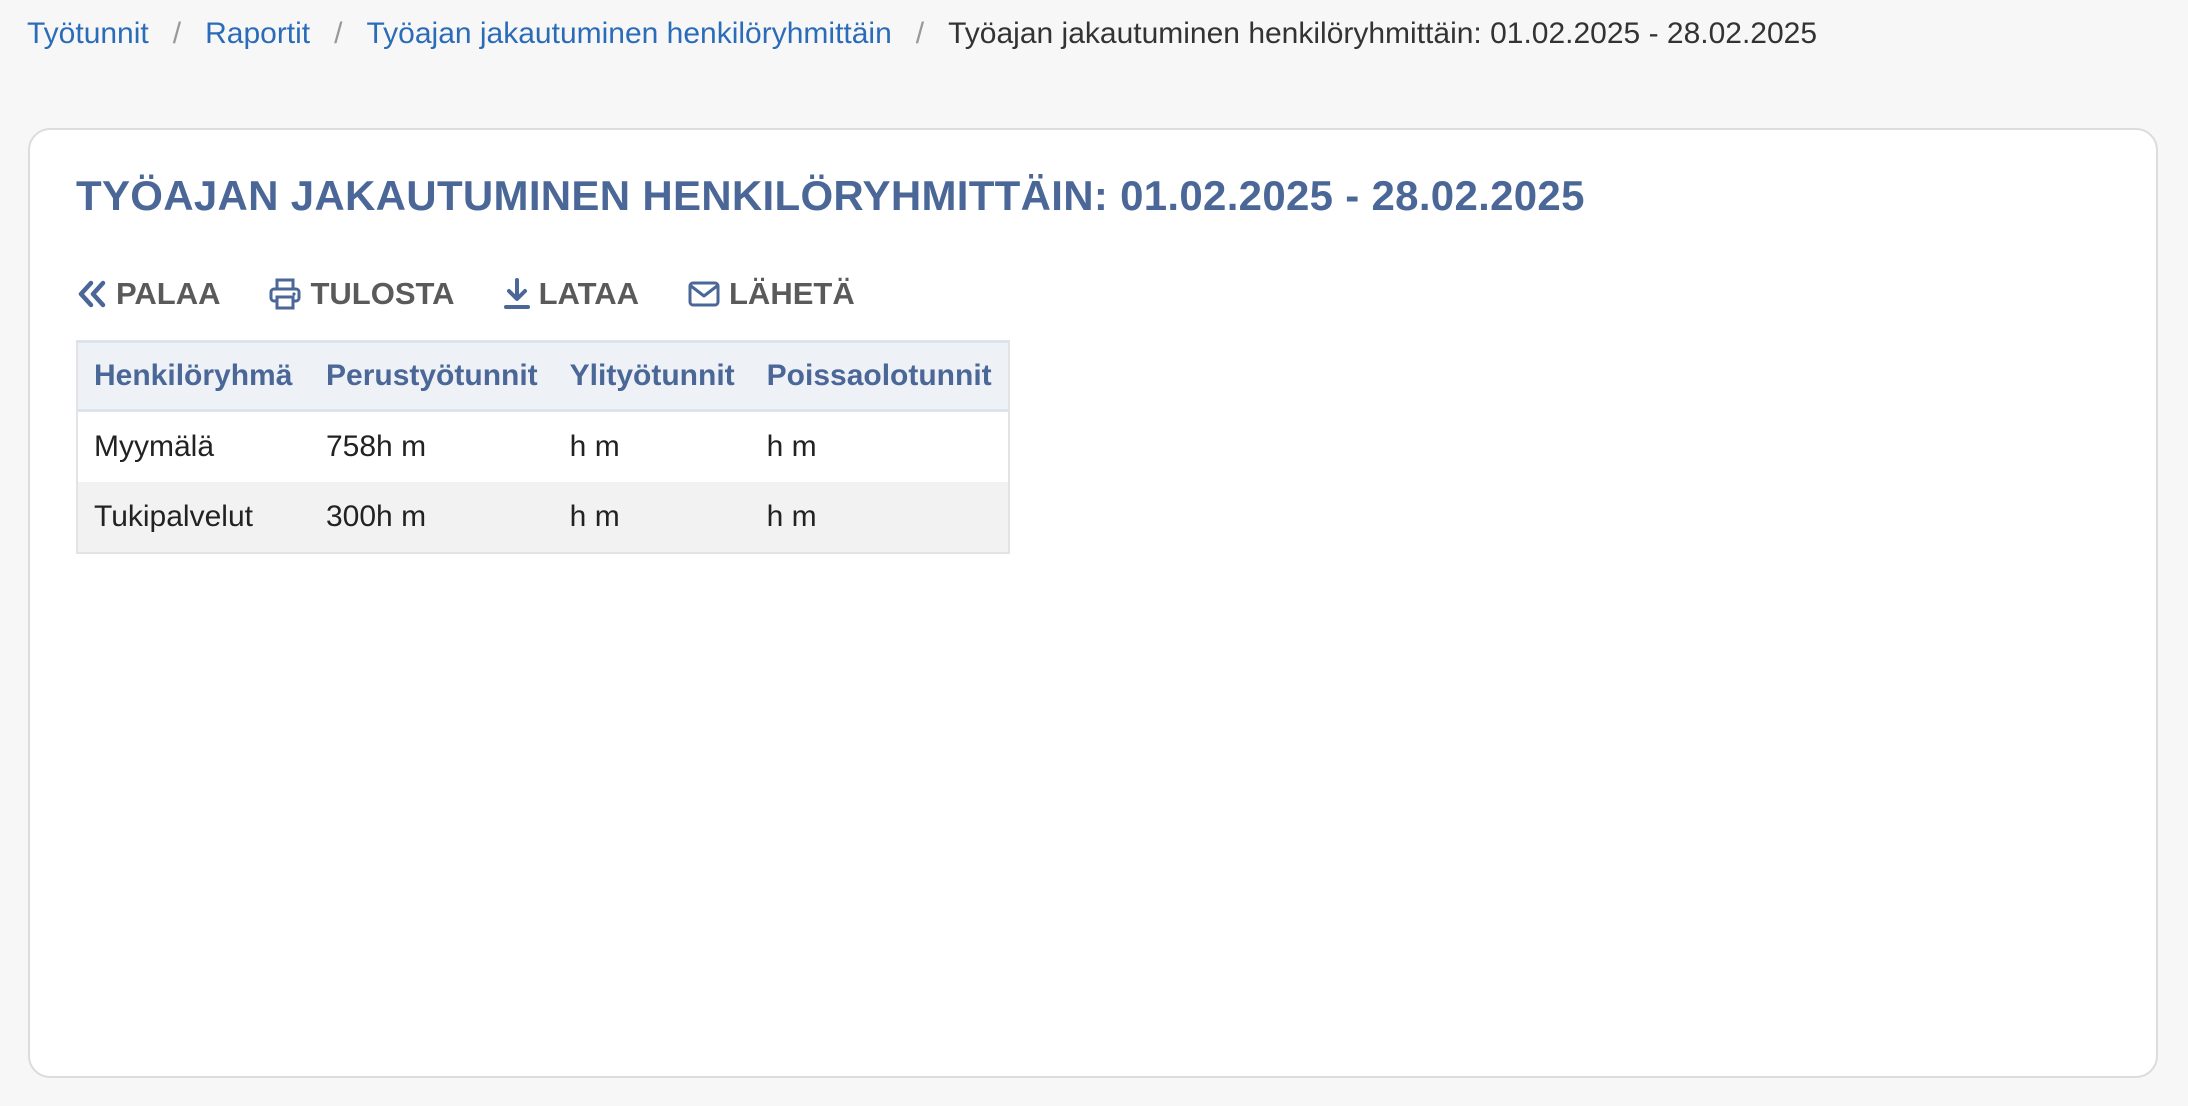  I want to click on cell-base-hours: 758h m, so click(376, 446).